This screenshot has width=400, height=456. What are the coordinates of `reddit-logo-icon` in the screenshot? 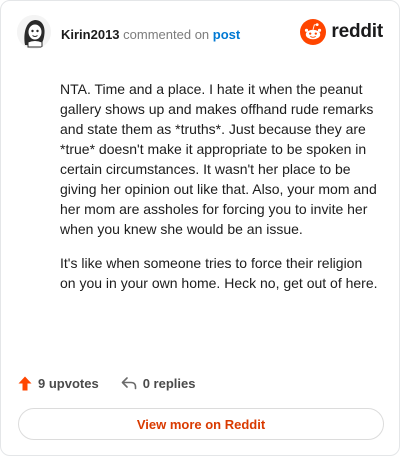 It's located at (313, 32).